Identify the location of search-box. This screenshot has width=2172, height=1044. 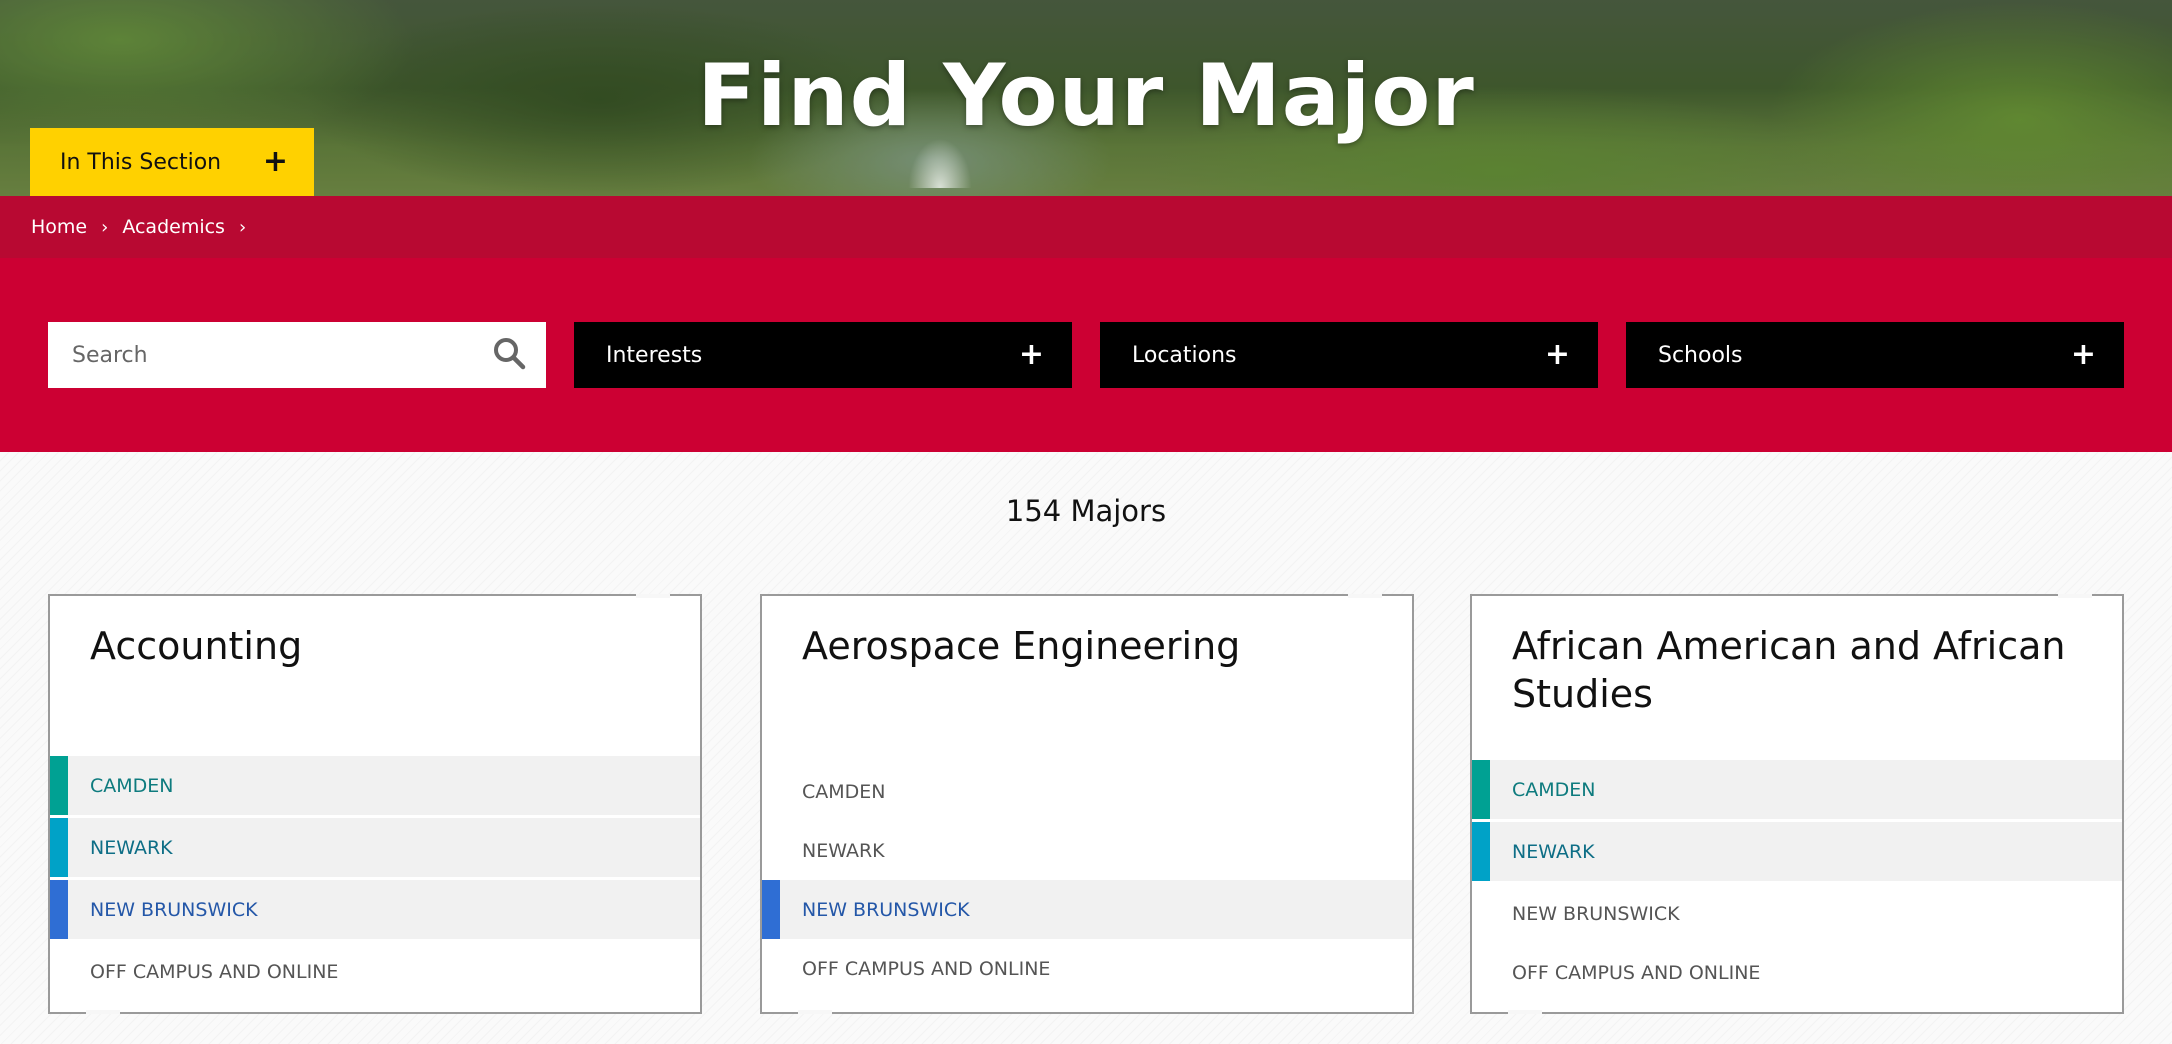
(297, 355).